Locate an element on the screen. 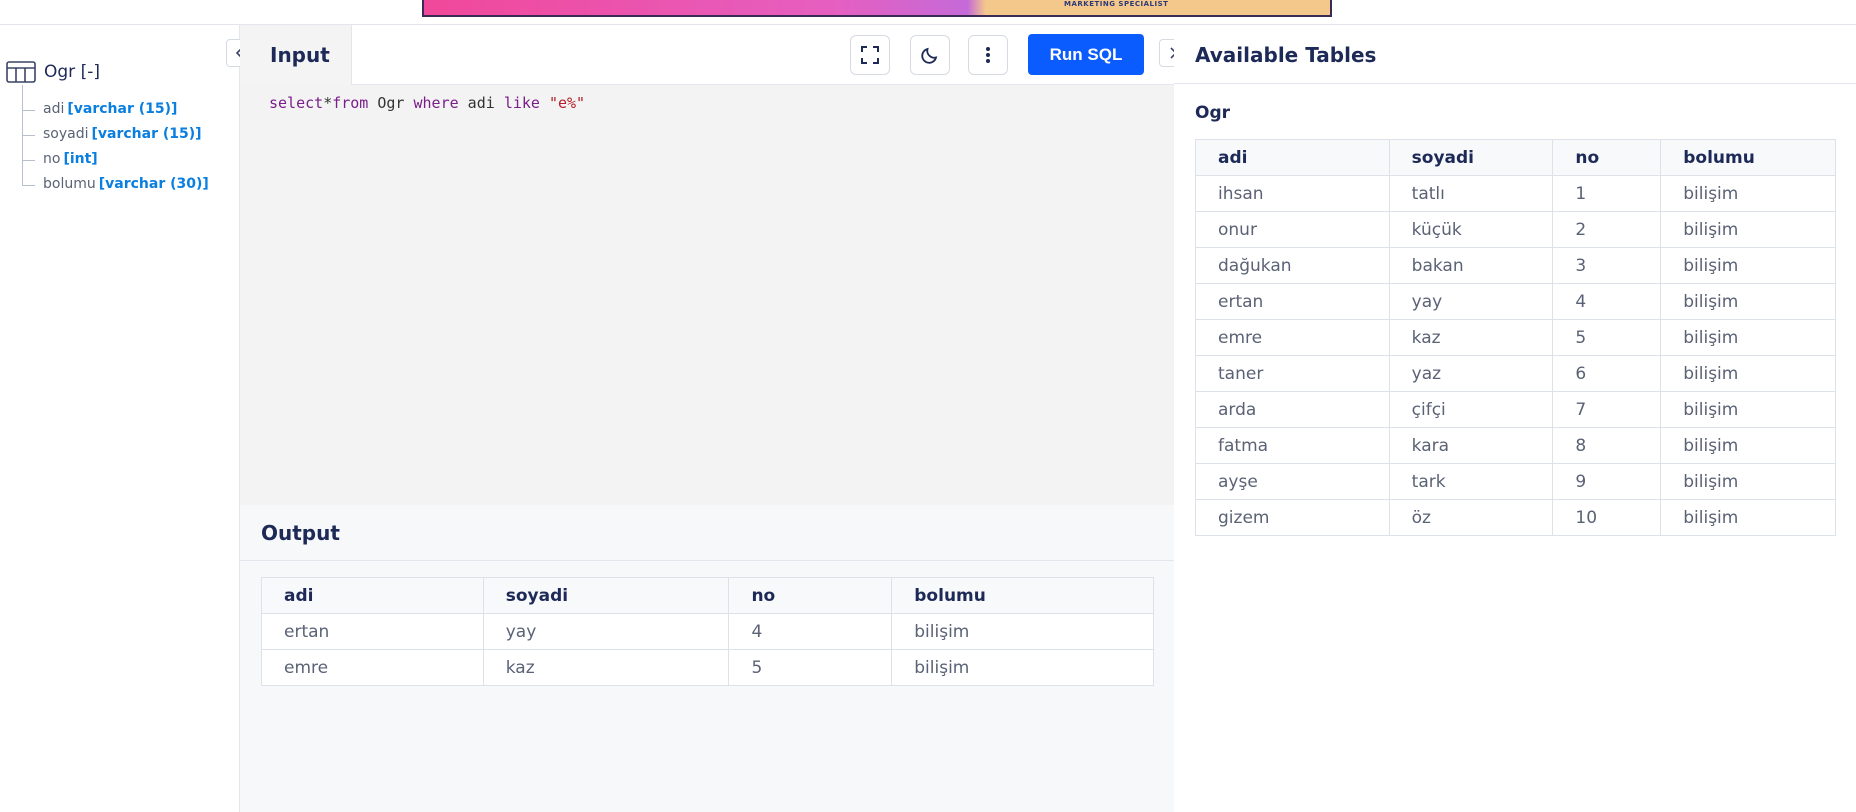  fullscreen-icon is located at coordinates (870, 55).